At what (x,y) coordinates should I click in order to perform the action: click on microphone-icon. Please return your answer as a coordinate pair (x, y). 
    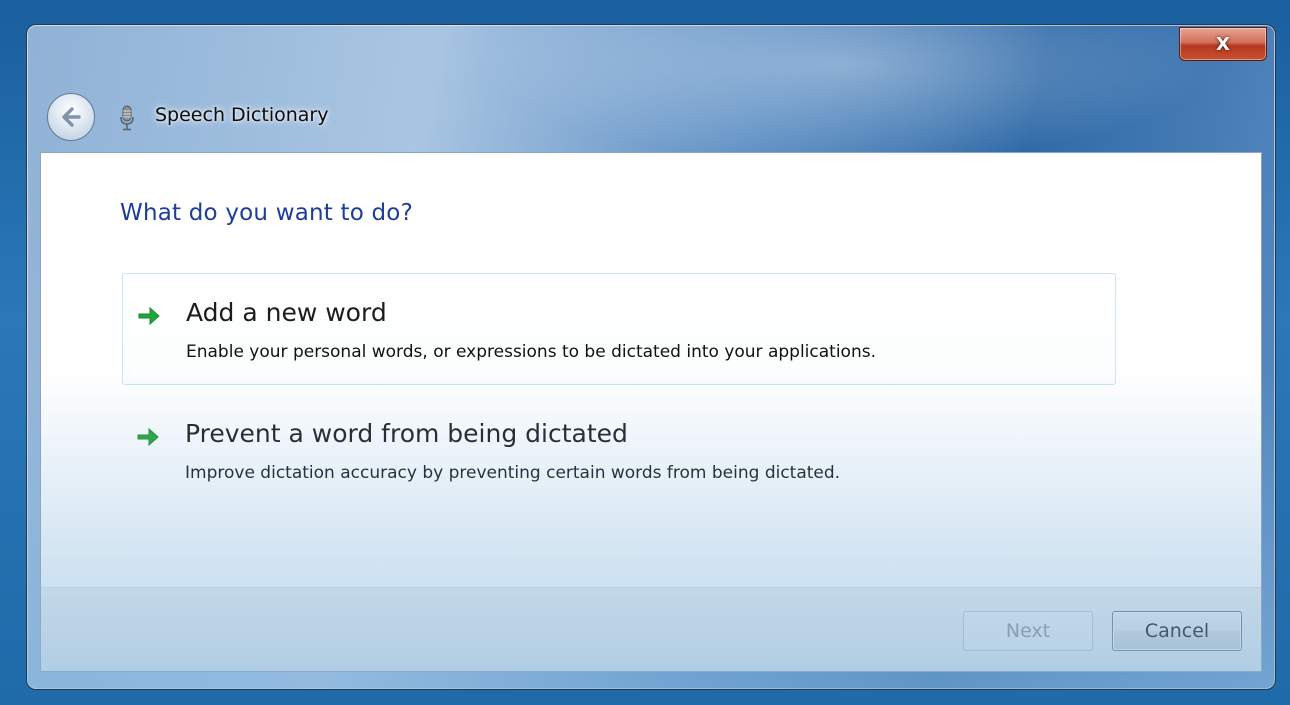
    Looking at the image, I should click on (127, 118).